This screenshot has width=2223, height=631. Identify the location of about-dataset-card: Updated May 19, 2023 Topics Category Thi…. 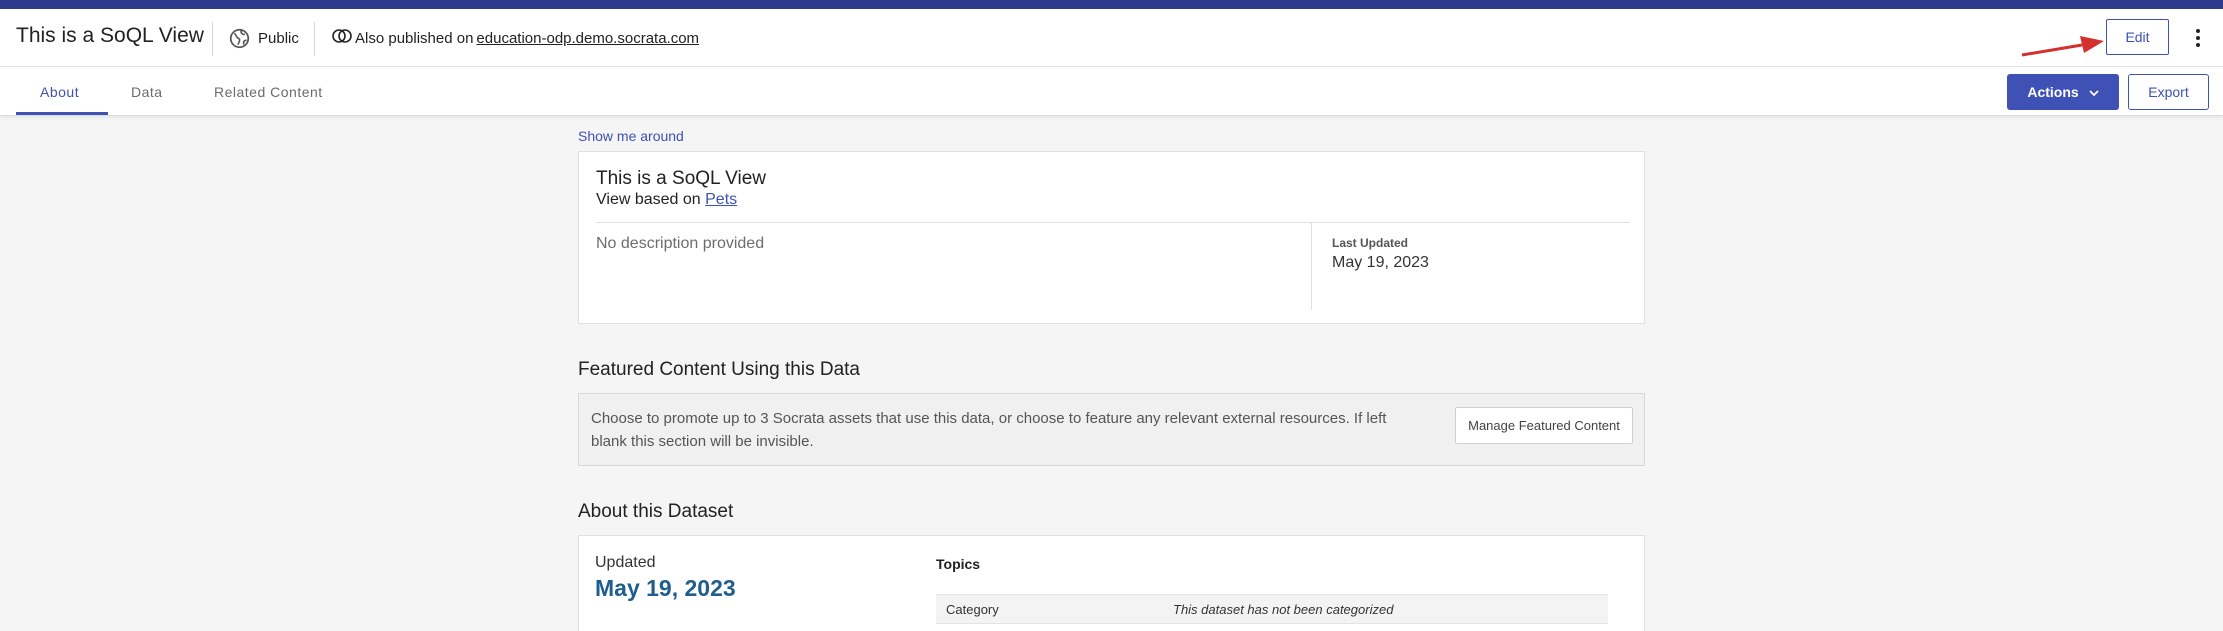
(1111, 583).